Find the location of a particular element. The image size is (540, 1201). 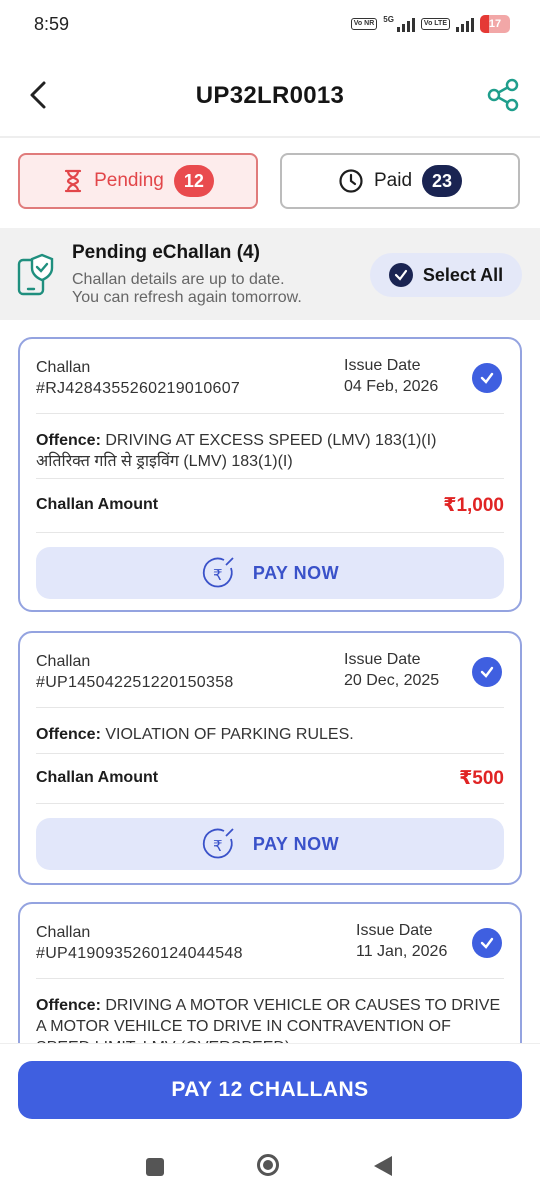

hourglass-icon is located at coordinates (73, 181).